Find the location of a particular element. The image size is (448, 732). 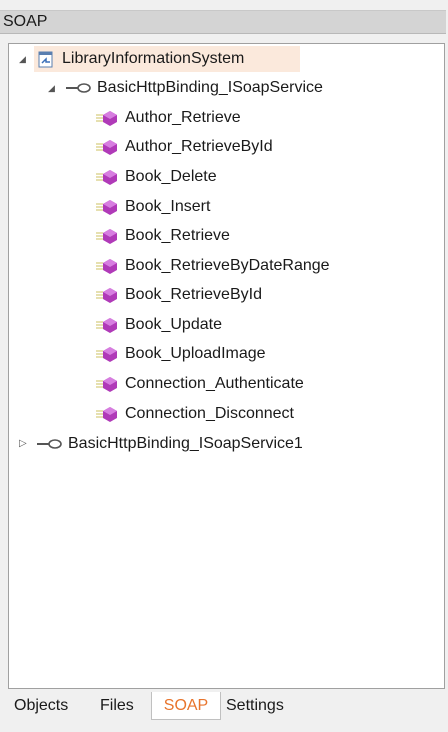

tab-objects: Objects is located at coordinates (52, 706).